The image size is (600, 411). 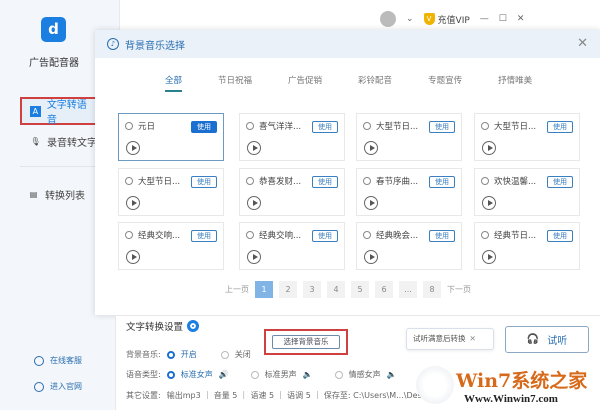 I want to click on online-support-link: 在线客服, so click(x=58, y=360).